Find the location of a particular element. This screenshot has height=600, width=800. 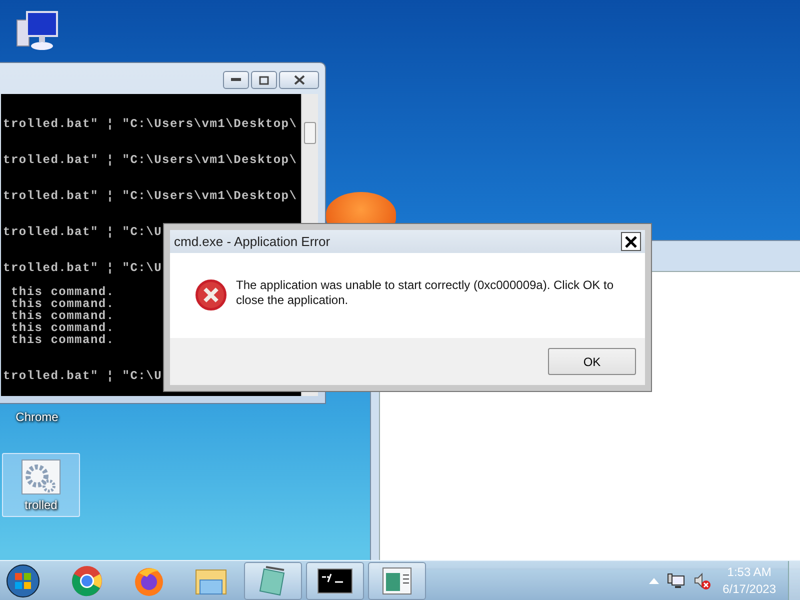

taskbar-button is located at coordinates (335, 581).